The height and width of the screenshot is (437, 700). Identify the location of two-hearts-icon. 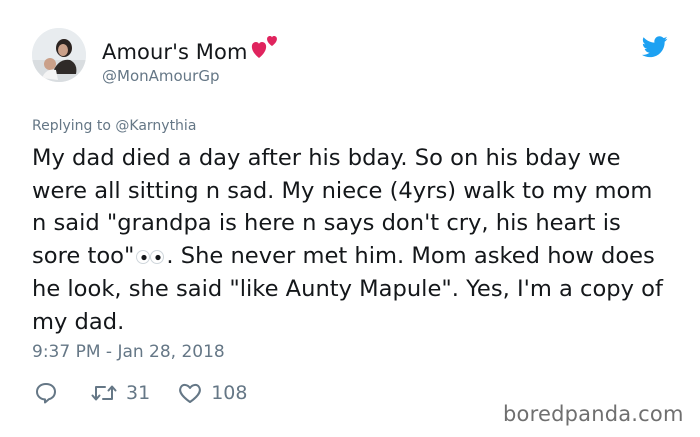
(265, 49).